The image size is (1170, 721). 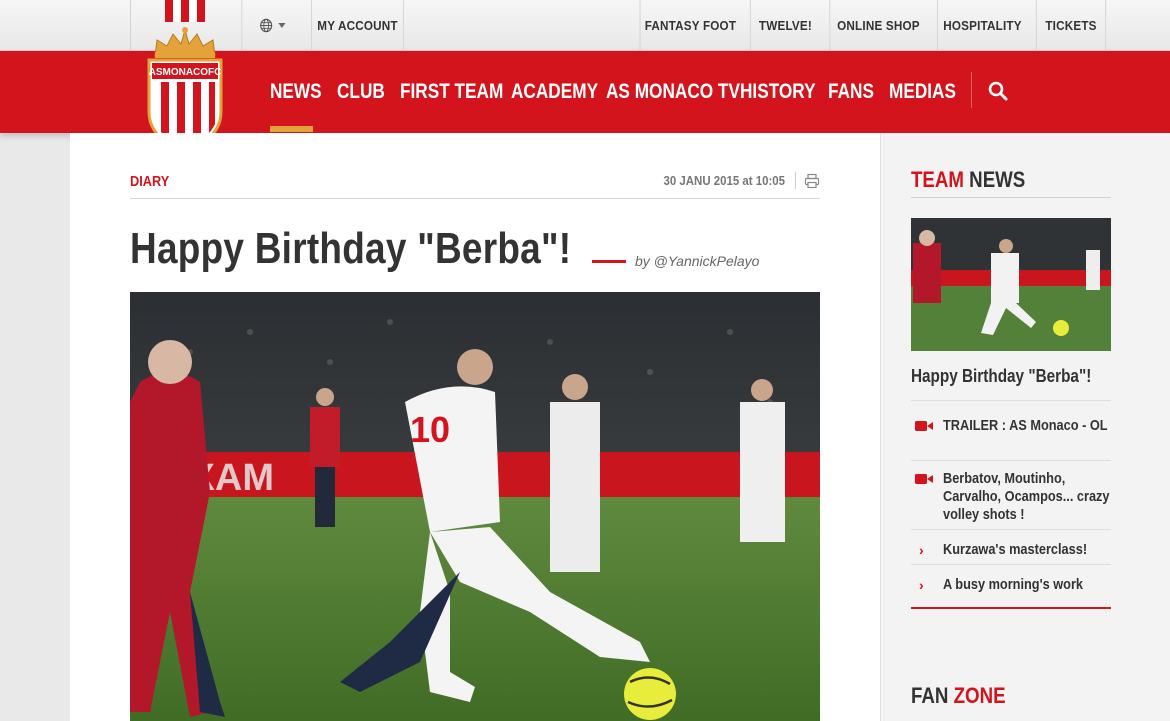 I want to click on topbar-link-online-shop: ONLINE SHOP, so click(x=877, y=25).